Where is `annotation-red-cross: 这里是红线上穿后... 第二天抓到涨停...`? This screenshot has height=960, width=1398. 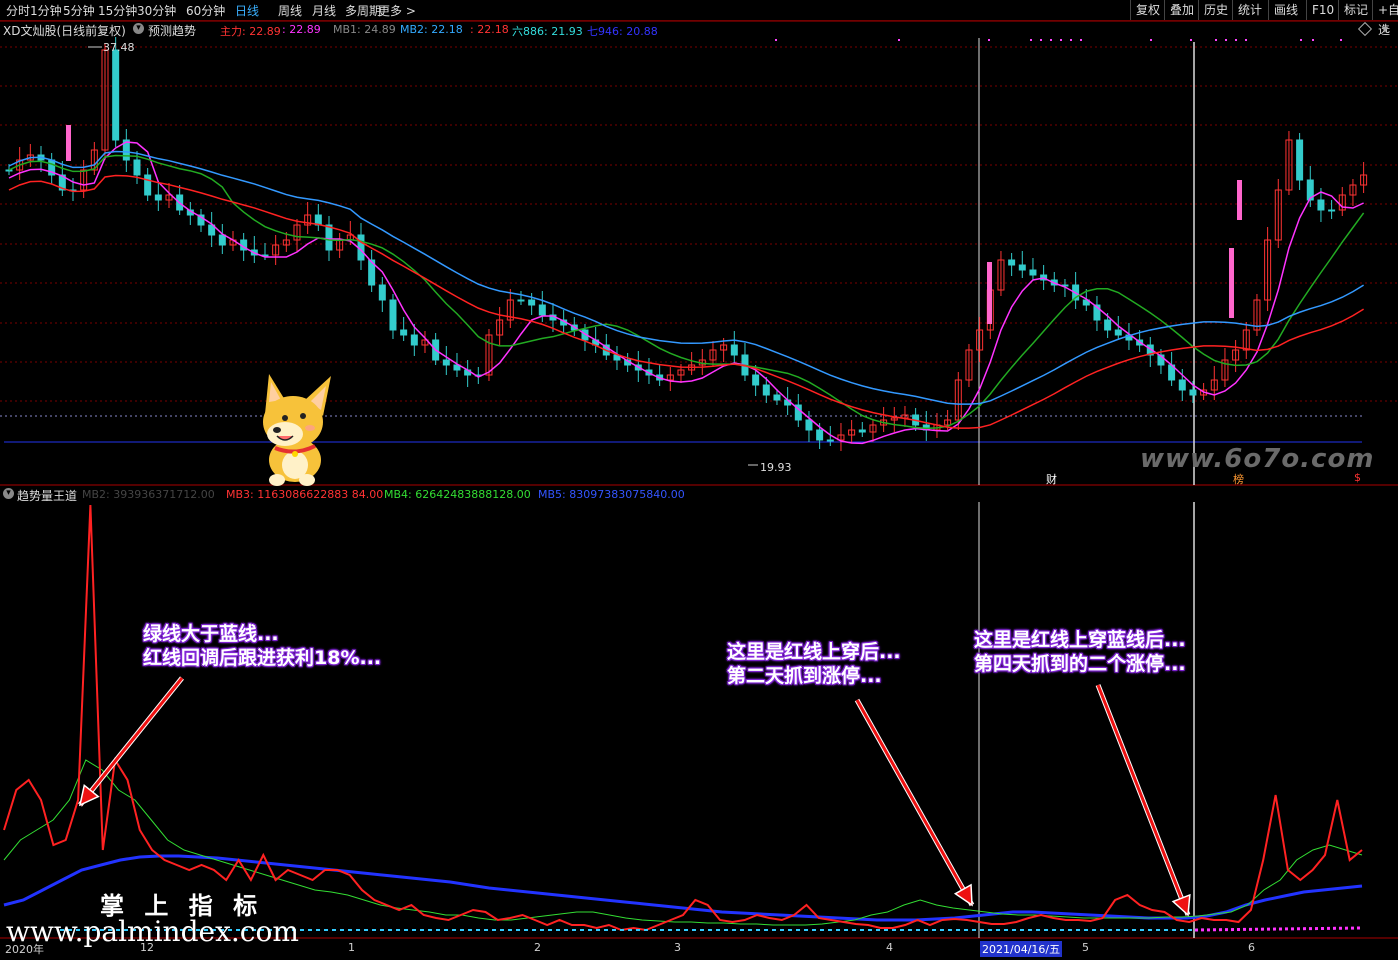 annotation-red-cross: 这里是红线上穿后... 第二天抓到涨停... is located at coordinates (814, 664).